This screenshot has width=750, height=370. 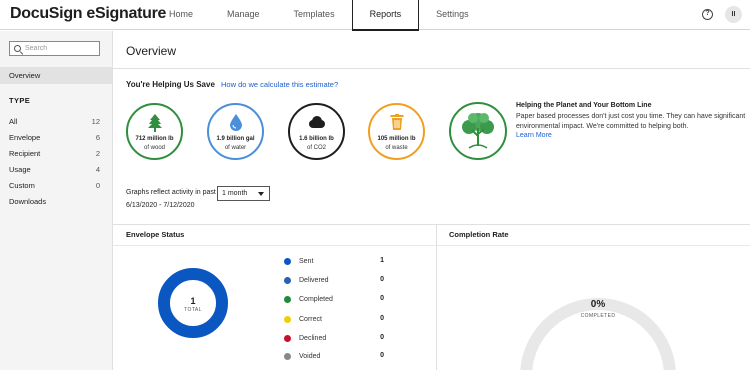 I want to click on savings-waste: 105 million lb of waste, so click(x=396, y=131).